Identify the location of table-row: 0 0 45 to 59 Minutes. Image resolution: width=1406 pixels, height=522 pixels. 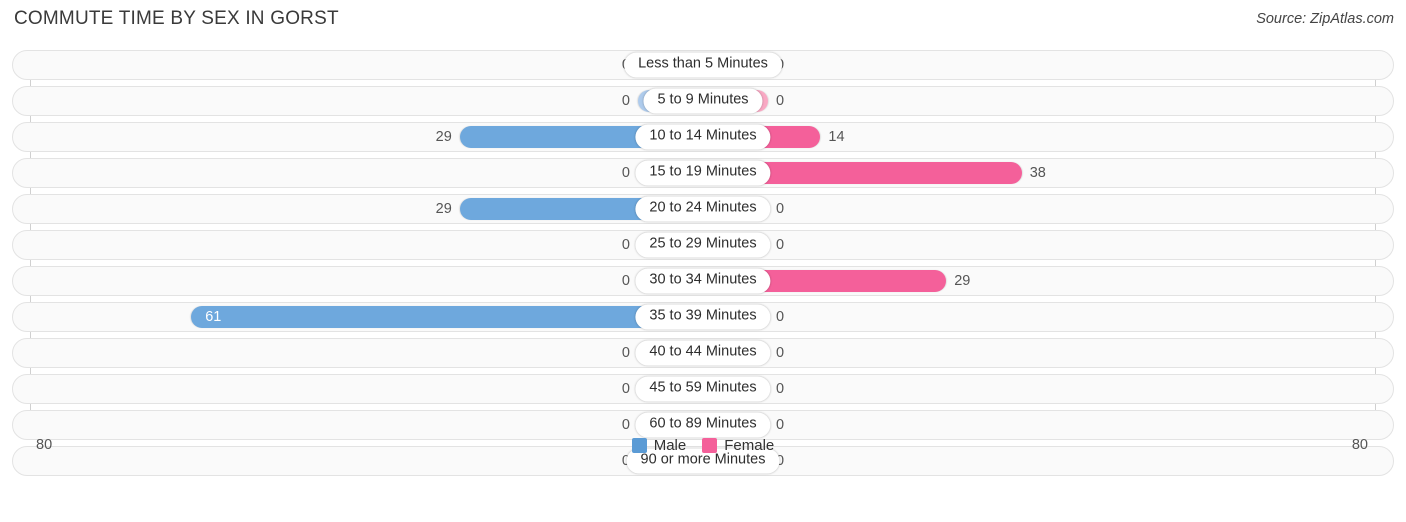
(703, 389).